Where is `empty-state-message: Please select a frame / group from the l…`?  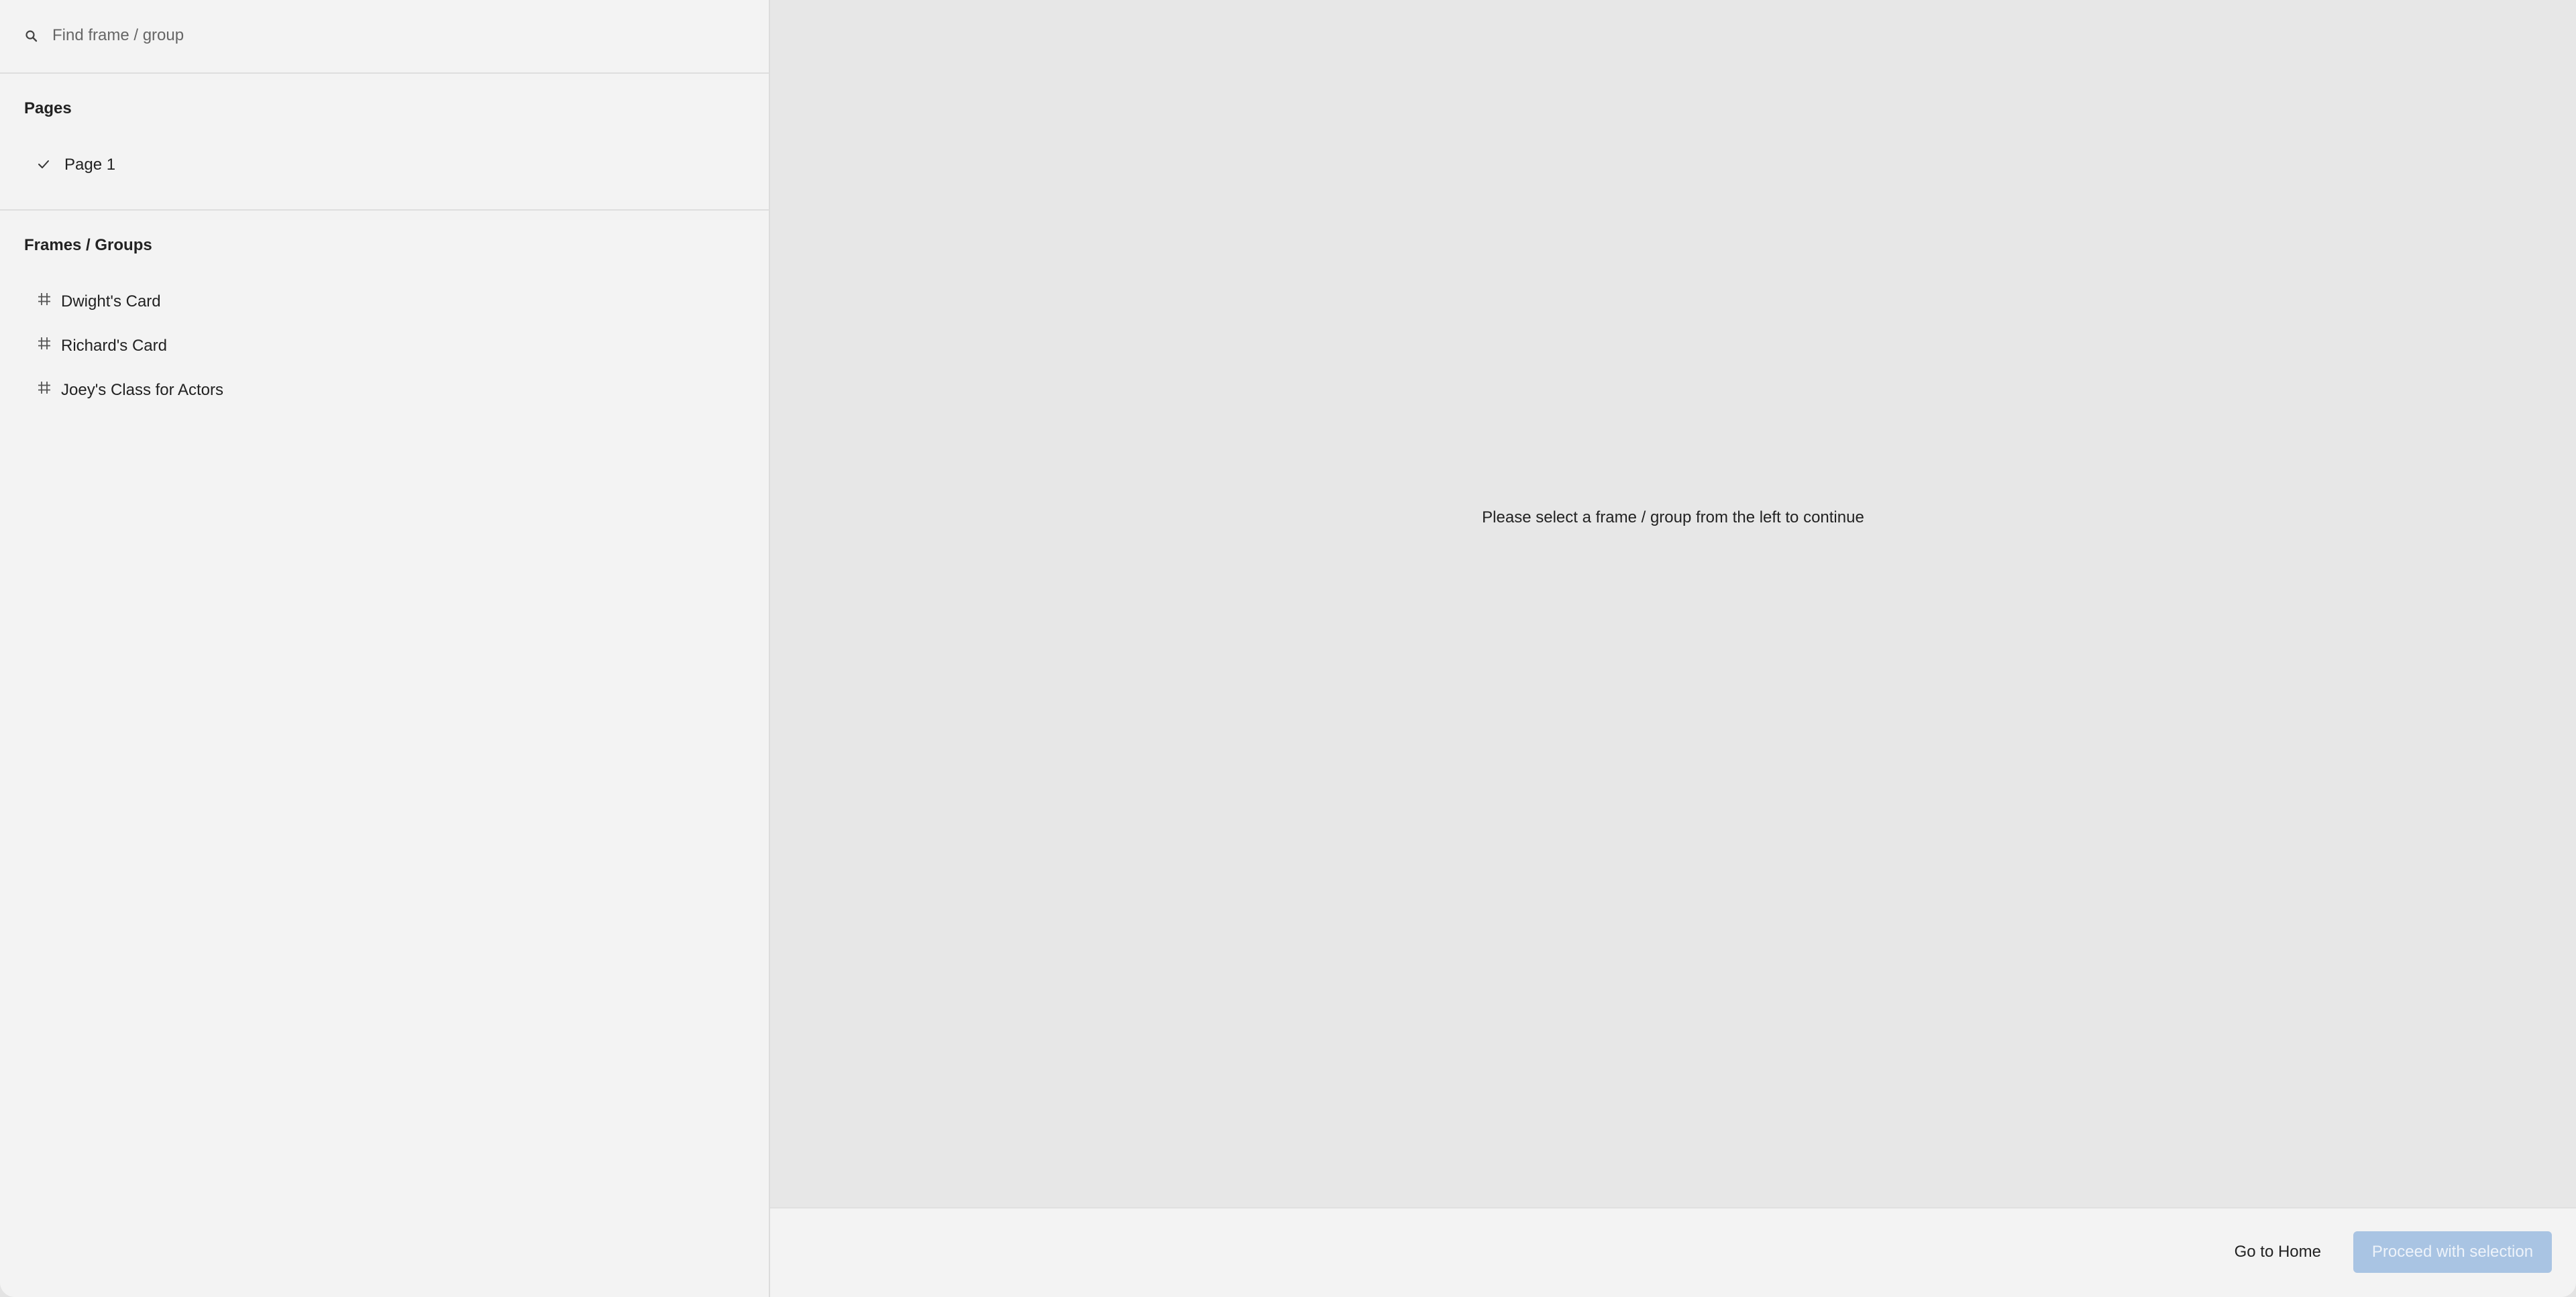 empty-state-message: Please select a frame / group from the l… is located at coordinates (1673, 517).